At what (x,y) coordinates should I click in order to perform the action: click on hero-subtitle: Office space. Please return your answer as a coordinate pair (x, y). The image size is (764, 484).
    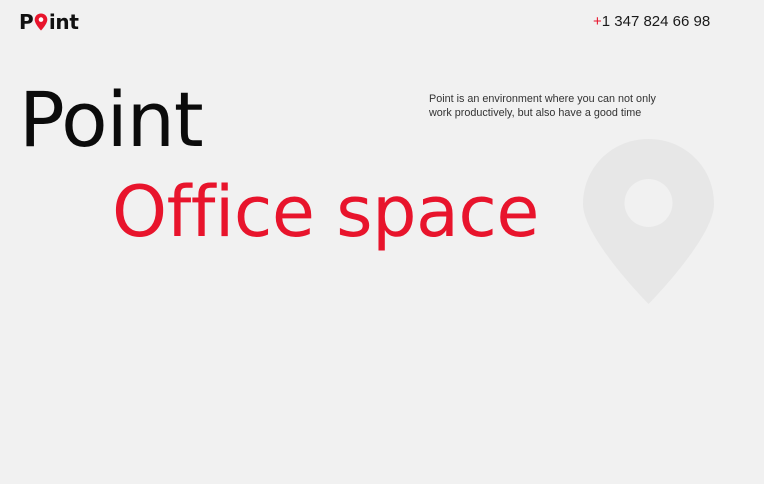
    Looking at the image, I should click on (326, 212).